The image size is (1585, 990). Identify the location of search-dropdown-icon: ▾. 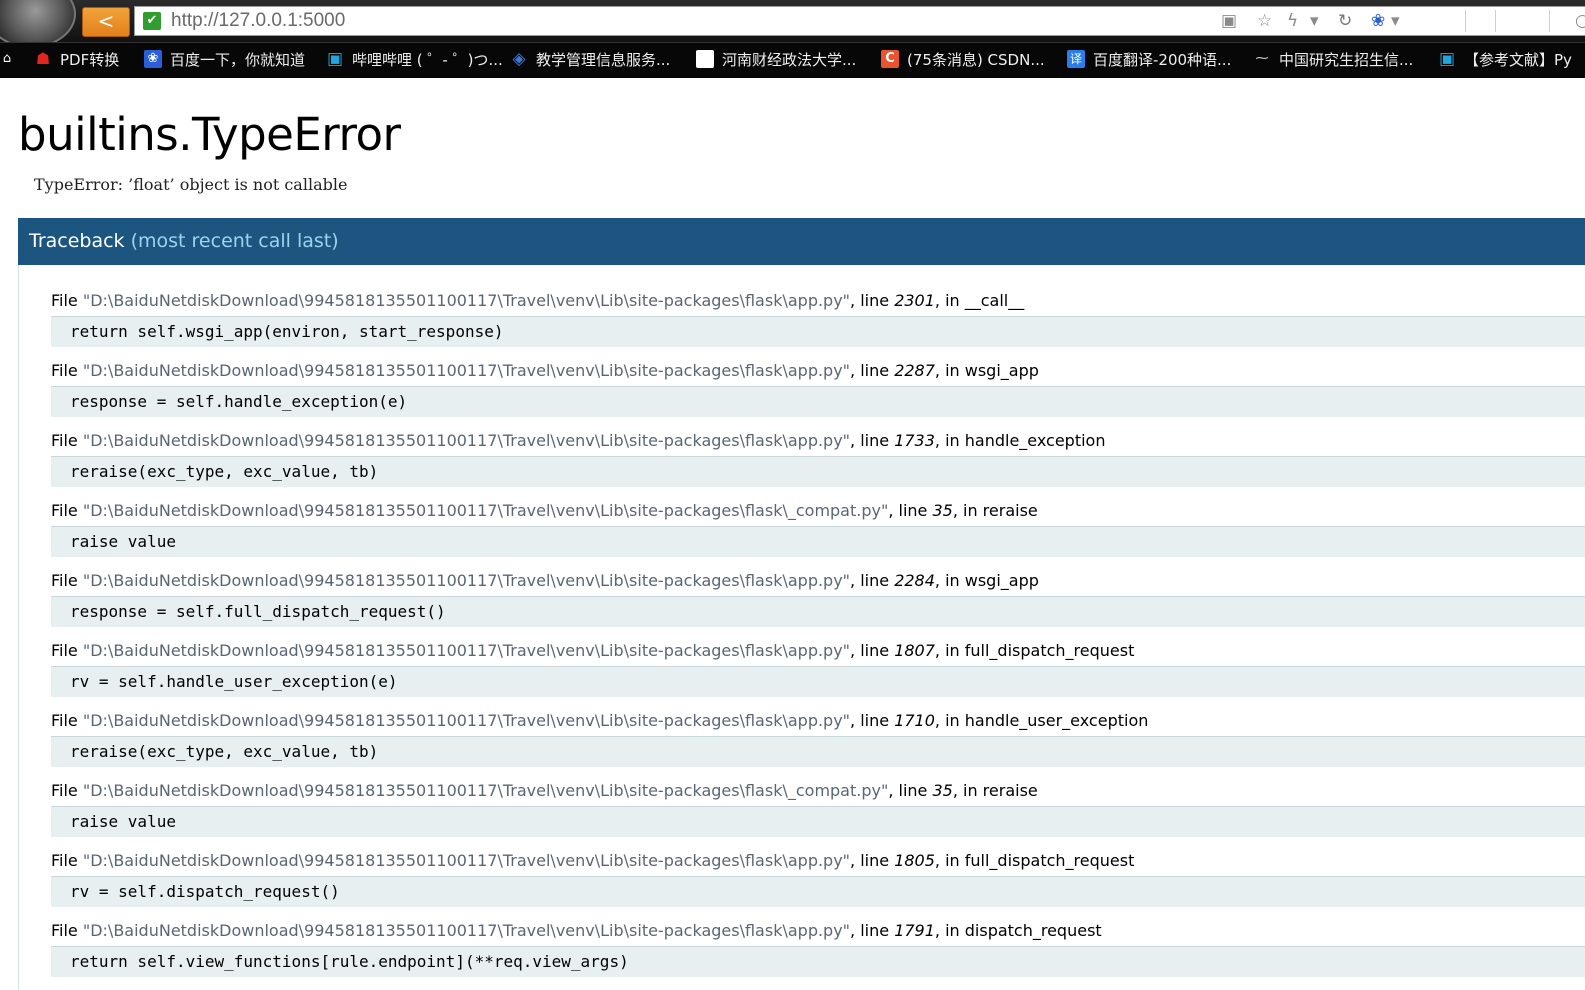
(1395, 21).